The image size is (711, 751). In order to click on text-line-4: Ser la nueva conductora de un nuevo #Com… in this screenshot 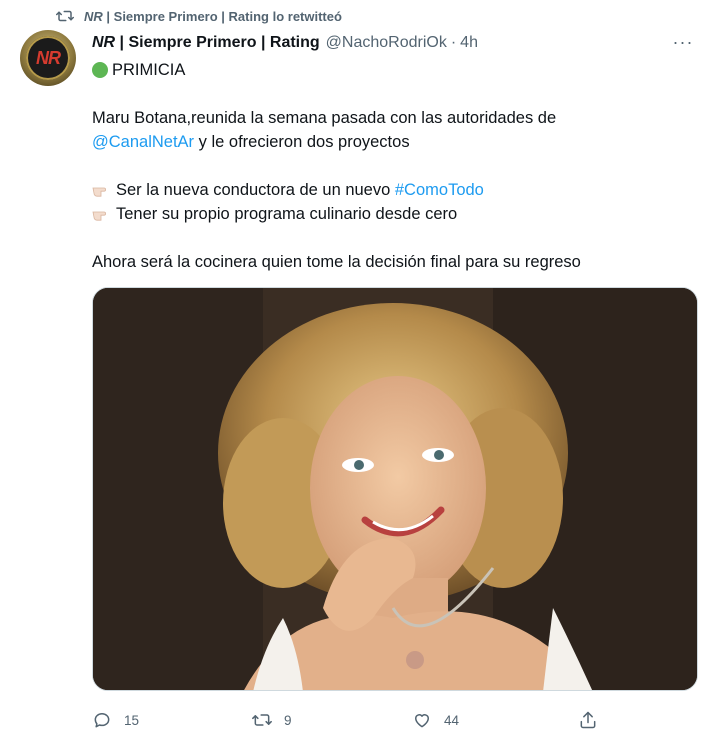, I will do `click(392, 190)`.